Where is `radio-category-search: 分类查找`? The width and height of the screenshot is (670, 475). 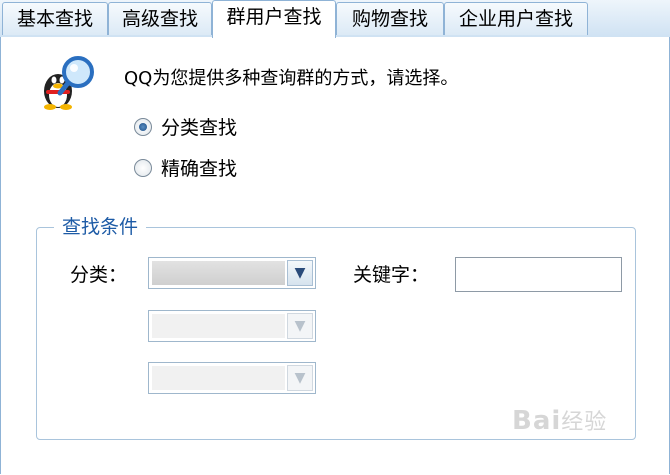 radio-category-search: 分类查找 is located at coordinates (185, 126).